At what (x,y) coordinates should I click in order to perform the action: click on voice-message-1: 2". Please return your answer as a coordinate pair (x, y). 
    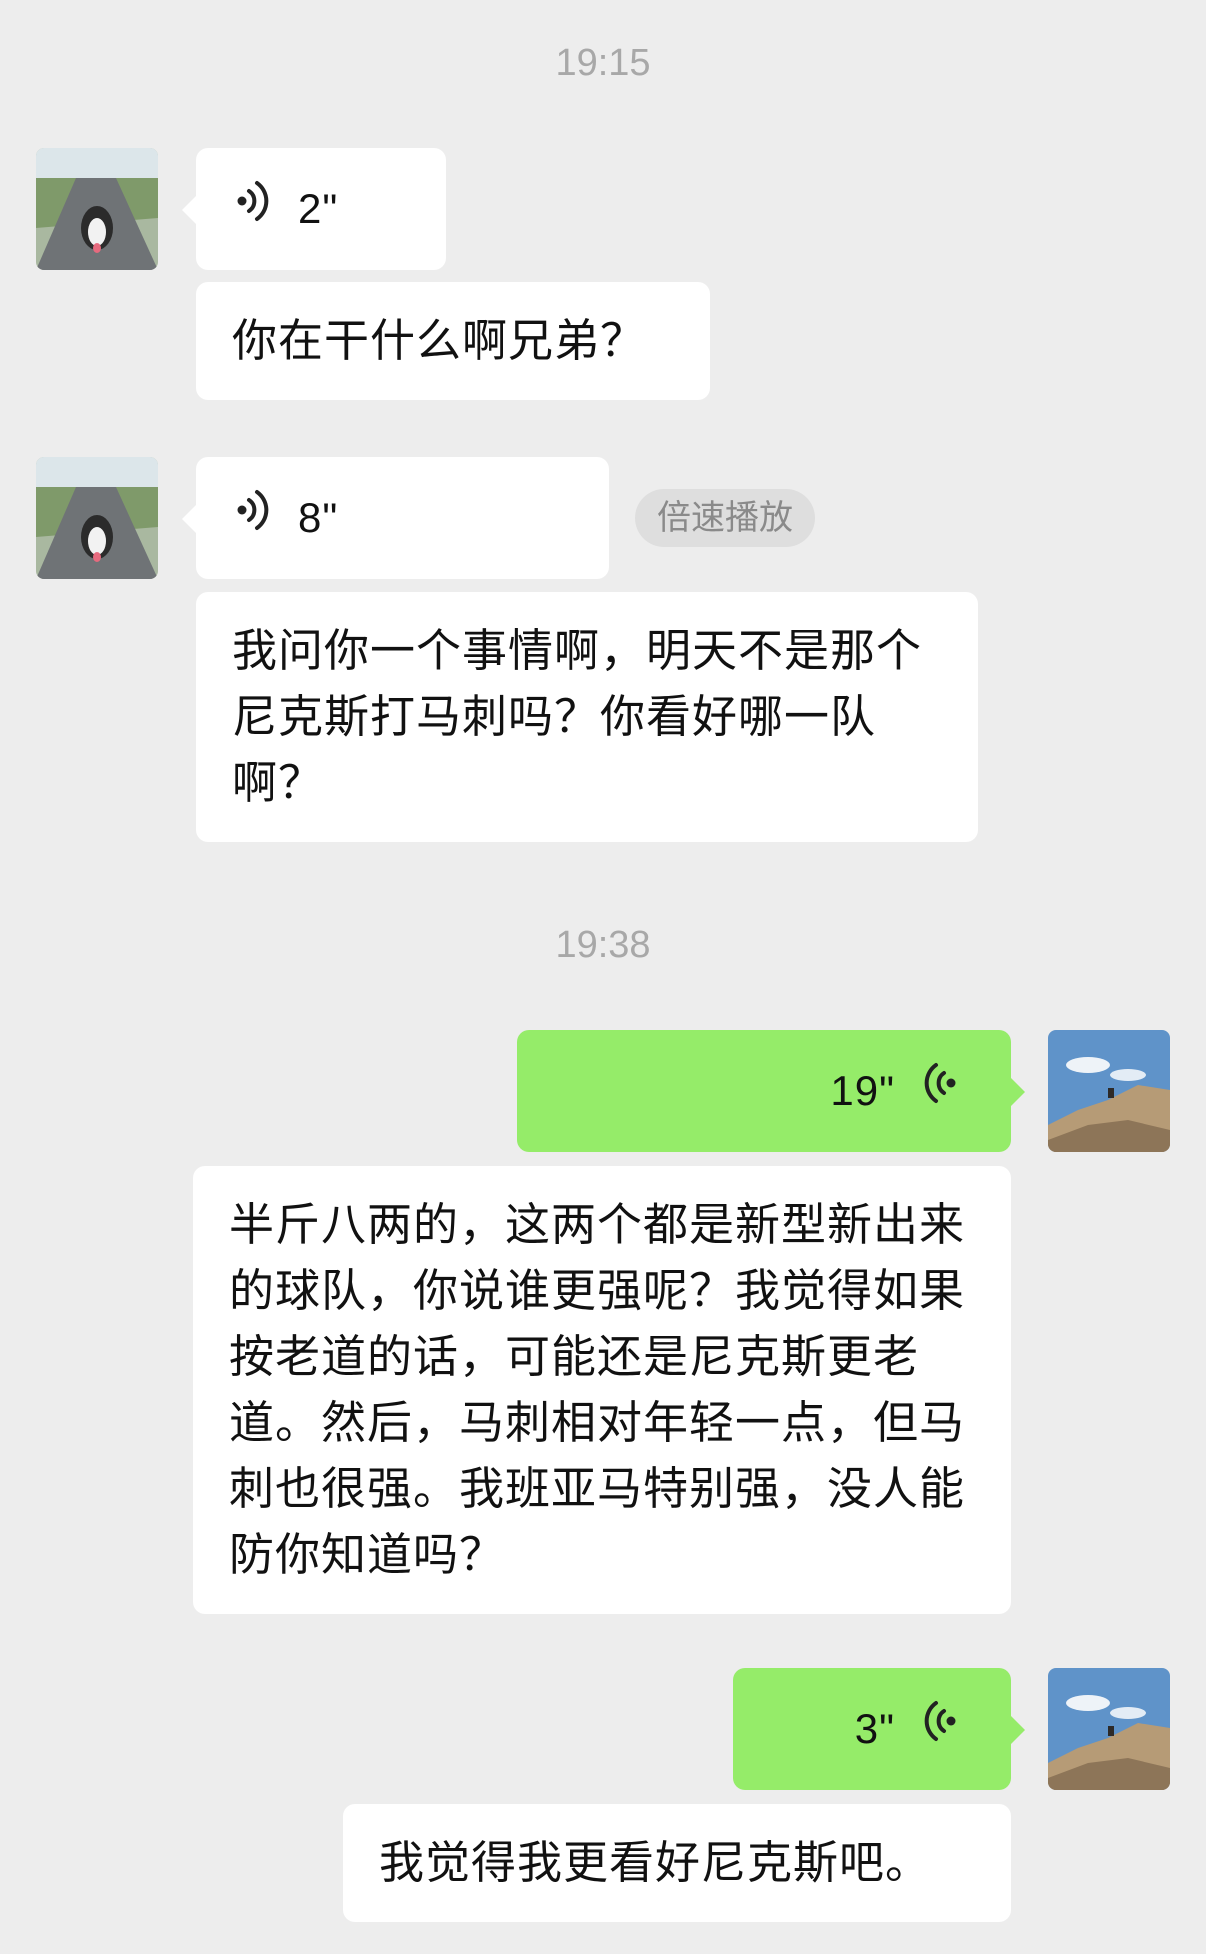
    Looking at the image, I should click on (314, 209).